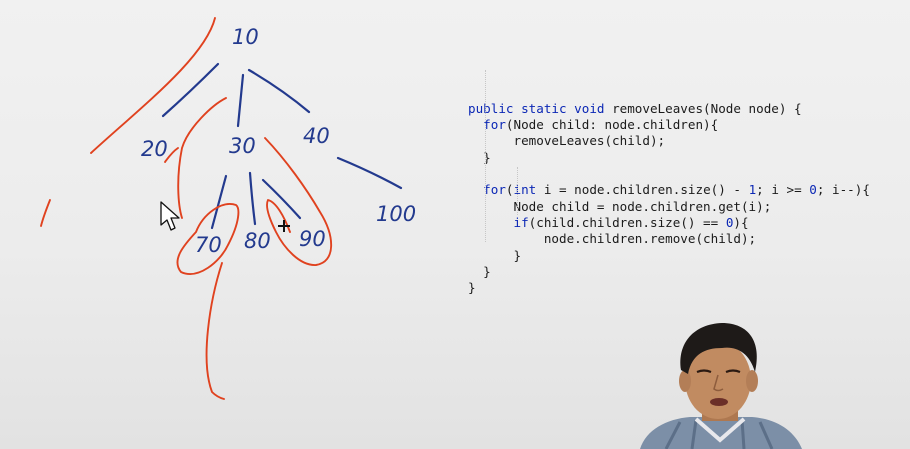 The image size is (910, 449). What do you see at coordinates (620, 206) in the screenshot?
I see `code-token: Node child = node.children.get(i);` at bounding box center [620, 206].